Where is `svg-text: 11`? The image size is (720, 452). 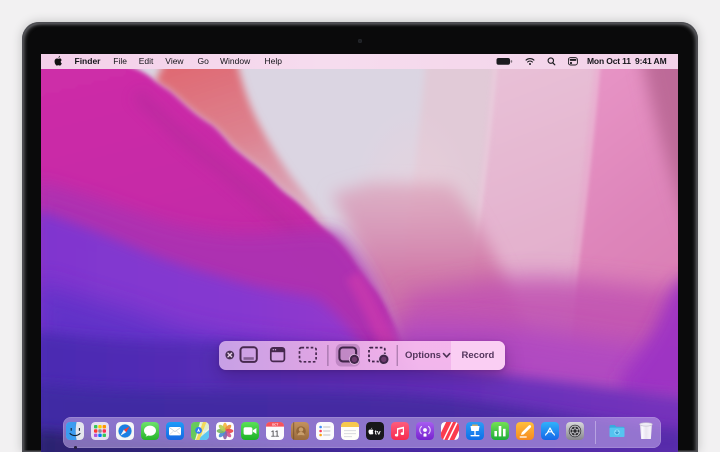
svg-text: 11 is located at coordinates (275, 434).